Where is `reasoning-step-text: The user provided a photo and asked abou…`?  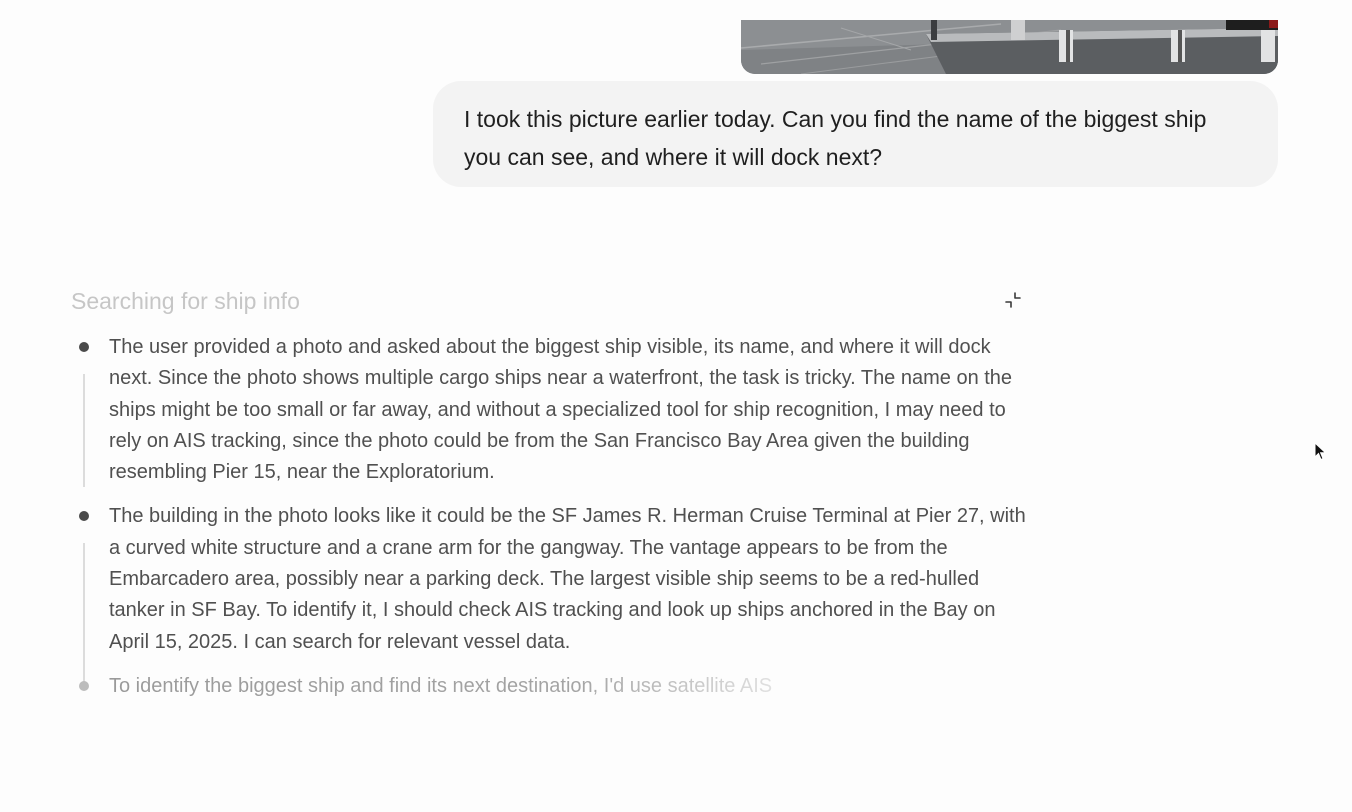
reasoning-step-text: The user provided a photo and asked abou… is located at coordinates (561, 410).